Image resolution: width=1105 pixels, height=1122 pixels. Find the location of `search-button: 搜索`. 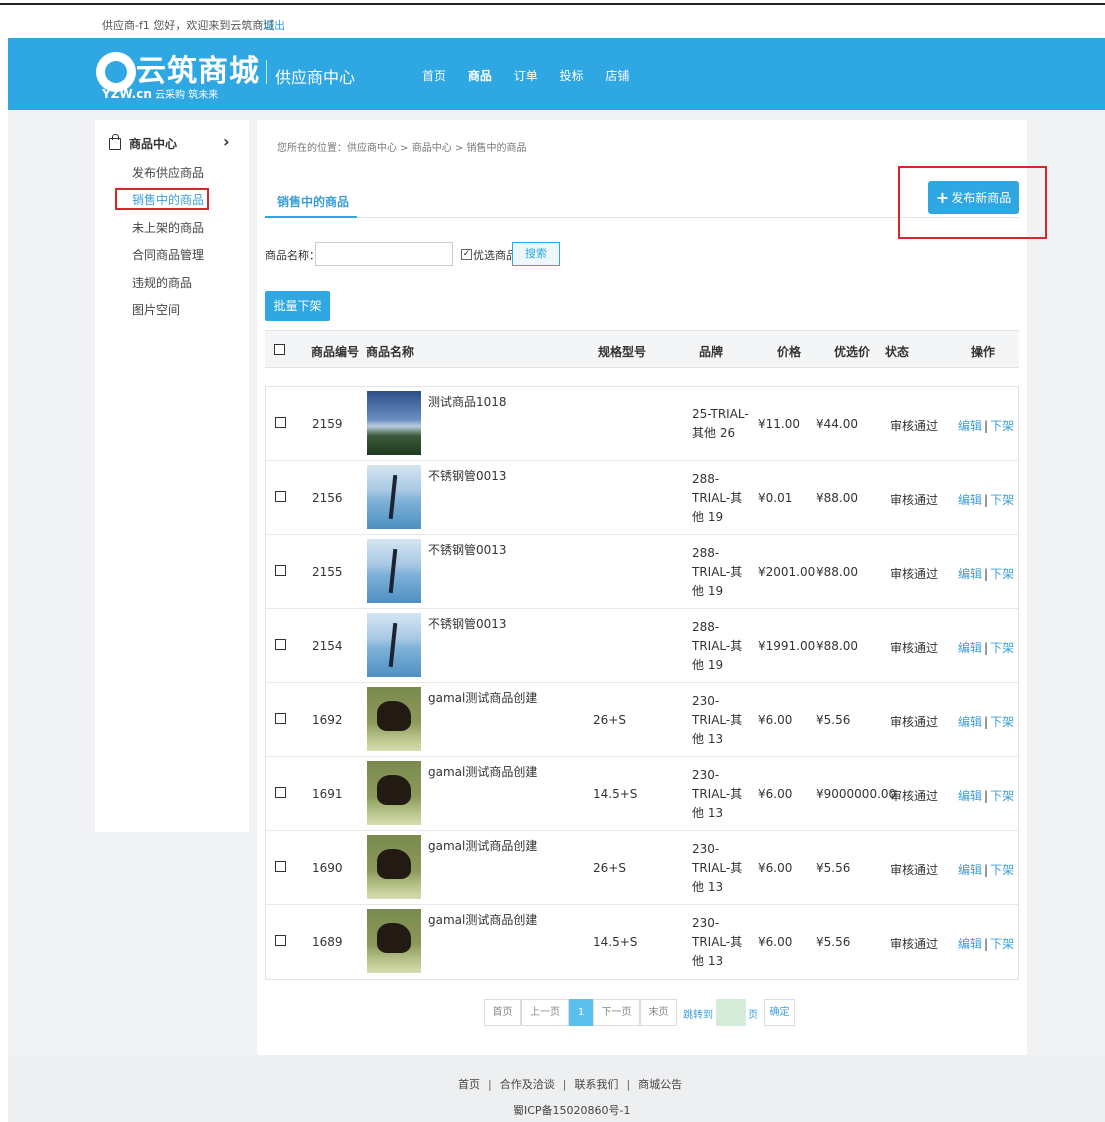

search-button: 搜索 is located at coordinates (536, 254).